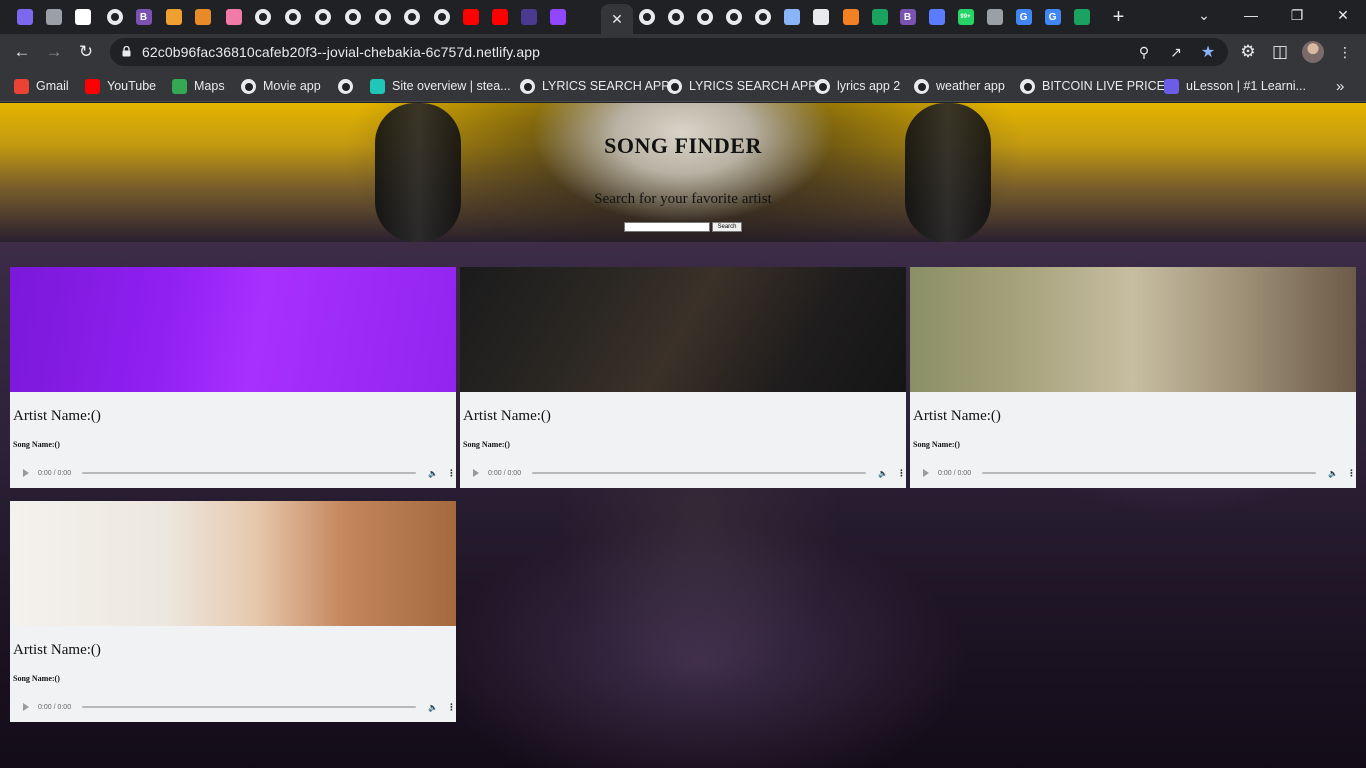 This screenshot has height=768, width=1366. Describe the element at coordinates (1345, 52) in the screenshot. I see `menu-kebab-icon: ⋮` at that location.